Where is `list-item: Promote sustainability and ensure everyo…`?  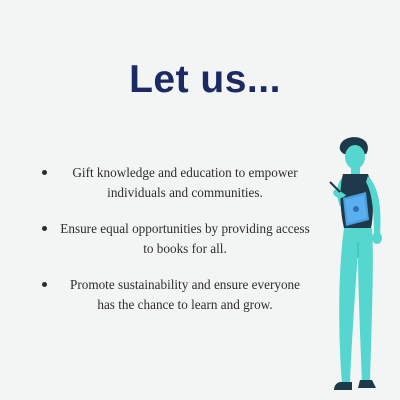 list-item: Promote sustainability and ensure everyo… is located at coordinates (175, 294).